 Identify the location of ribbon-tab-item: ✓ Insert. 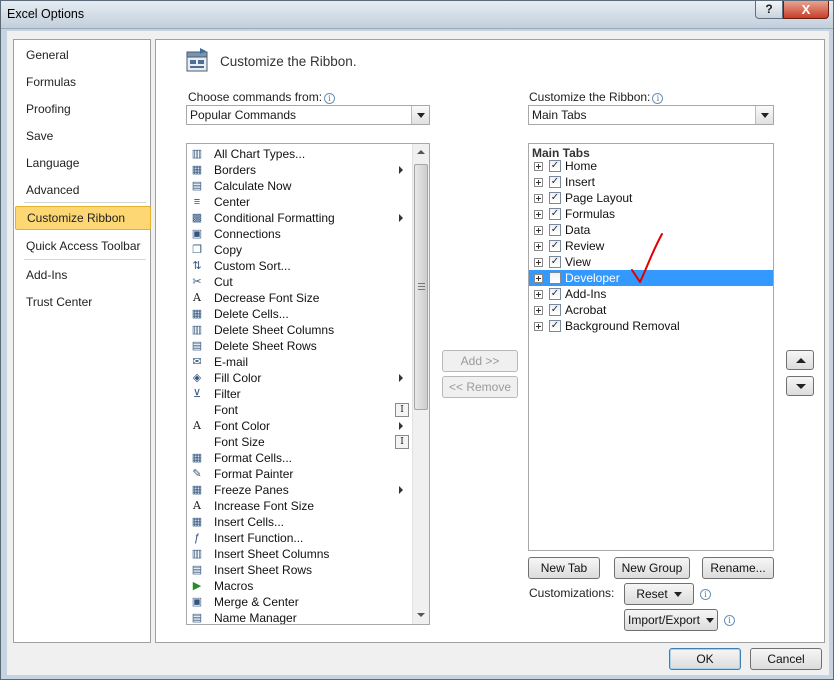
(651, 182).